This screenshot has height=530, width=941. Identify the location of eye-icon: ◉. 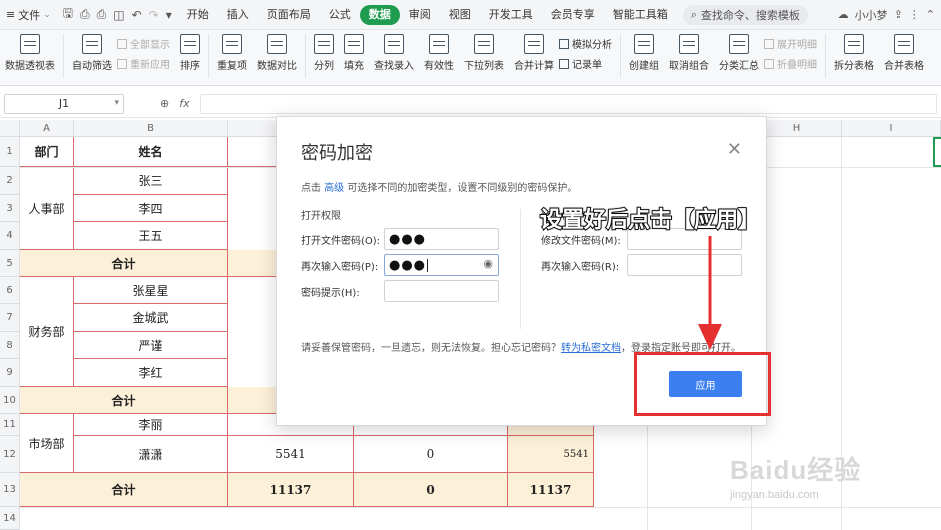
(488, 263).